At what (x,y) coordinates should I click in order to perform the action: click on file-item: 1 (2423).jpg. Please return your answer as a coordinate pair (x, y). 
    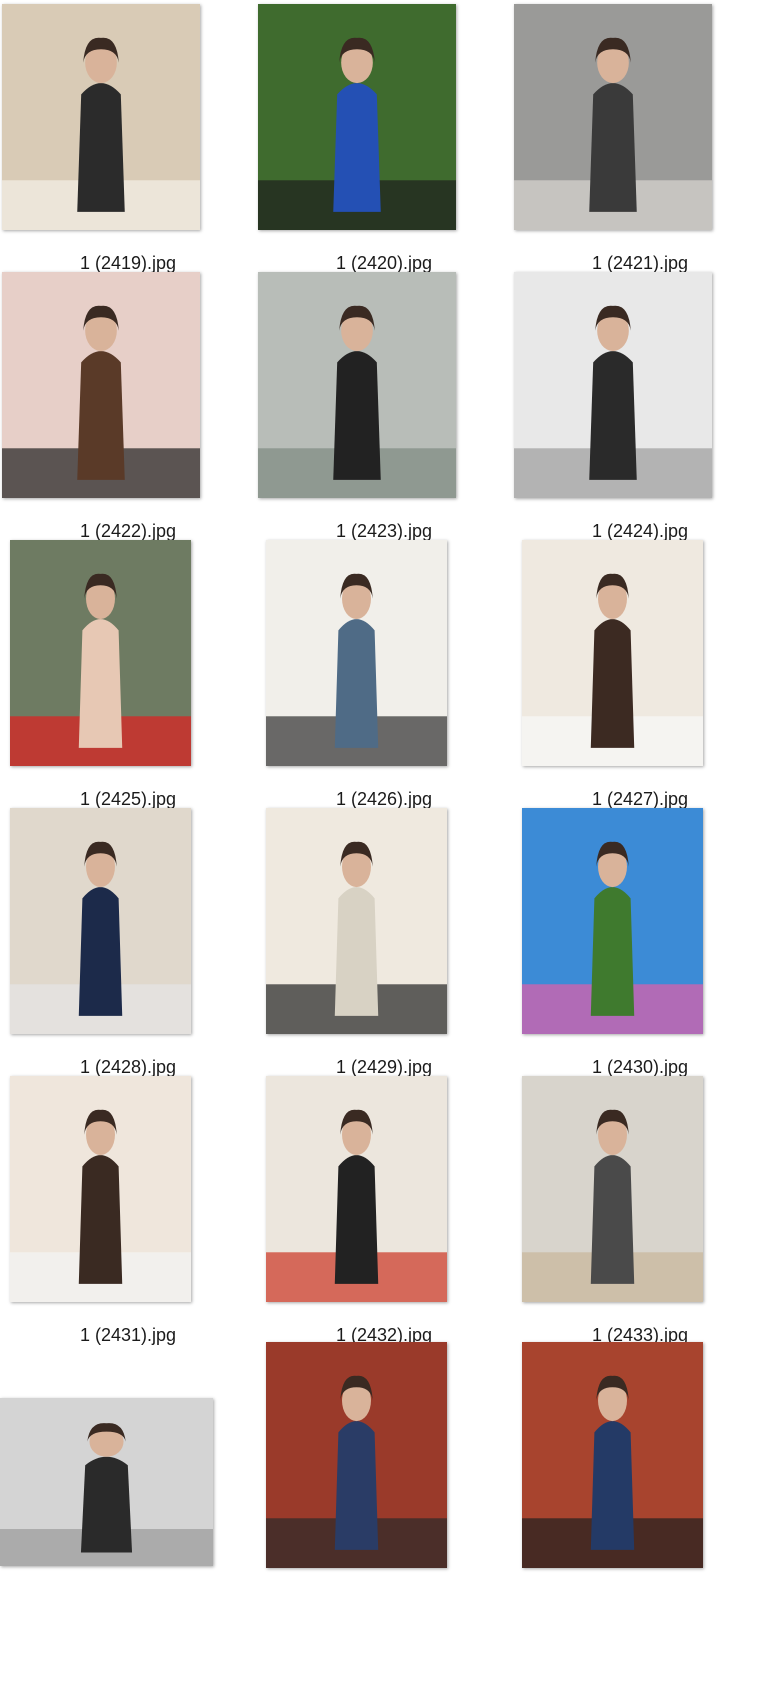
    Looking at the image, I should click on (384, 413).